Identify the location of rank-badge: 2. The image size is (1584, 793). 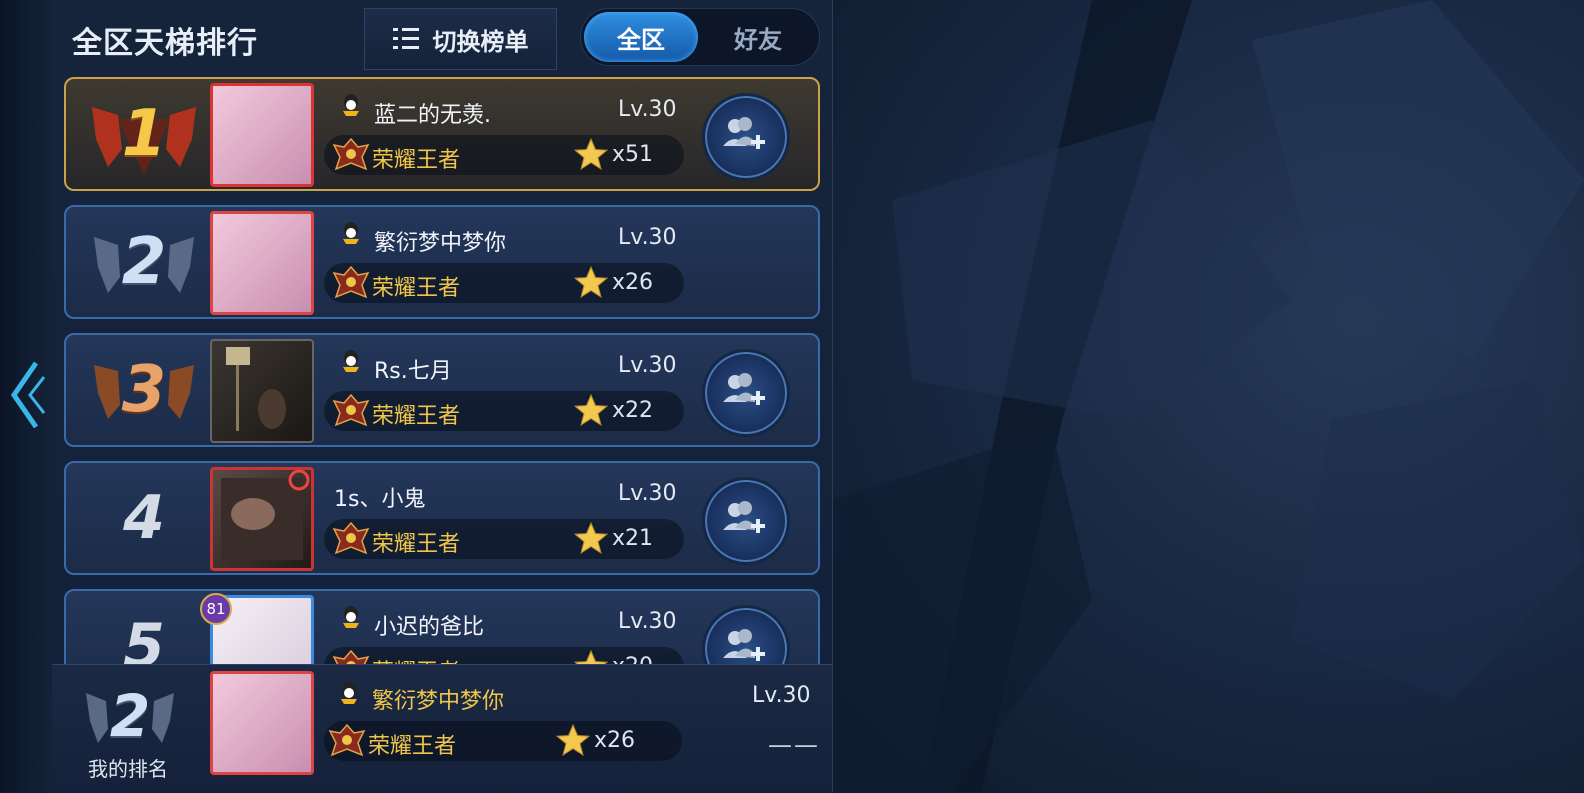
(144, 262).